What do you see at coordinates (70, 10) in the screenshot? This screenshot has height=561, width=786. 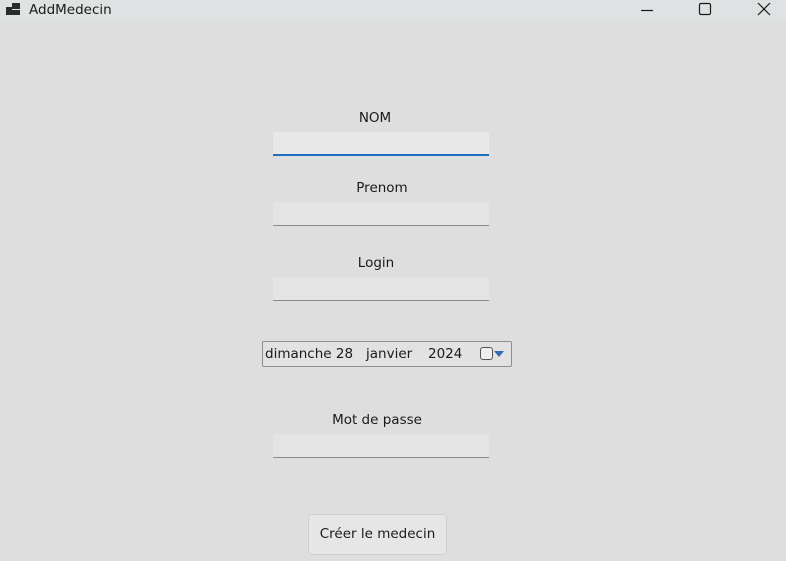 I see `window-title: AddMedecin` at bounding box center [70, 10].